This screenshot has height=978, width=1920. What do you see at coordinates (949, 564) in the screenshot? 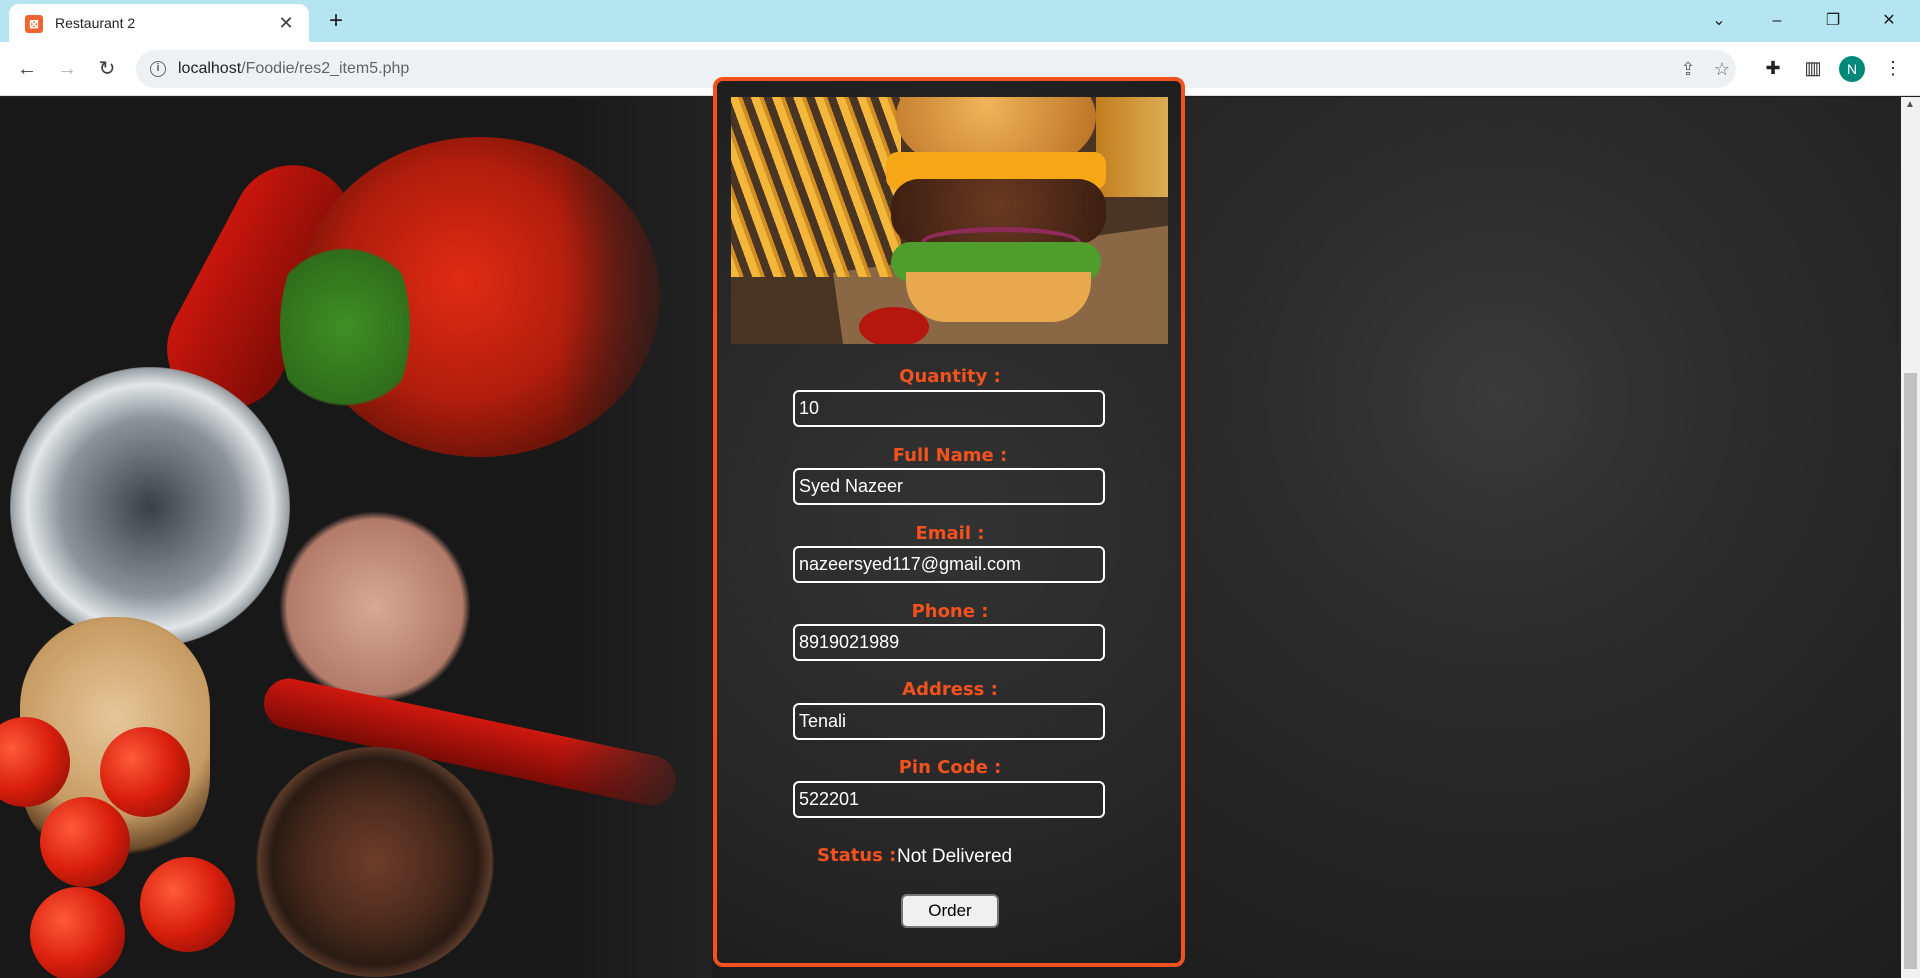
I see `email-input` at bounding box center [949, 564].